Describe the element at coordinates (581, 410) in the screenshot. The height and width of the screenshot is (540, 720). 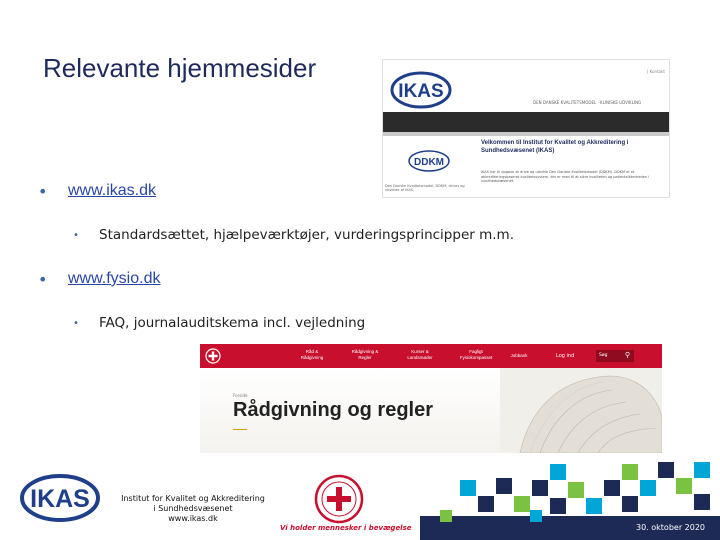
I see `anatomy-illustration-icon` at that location.